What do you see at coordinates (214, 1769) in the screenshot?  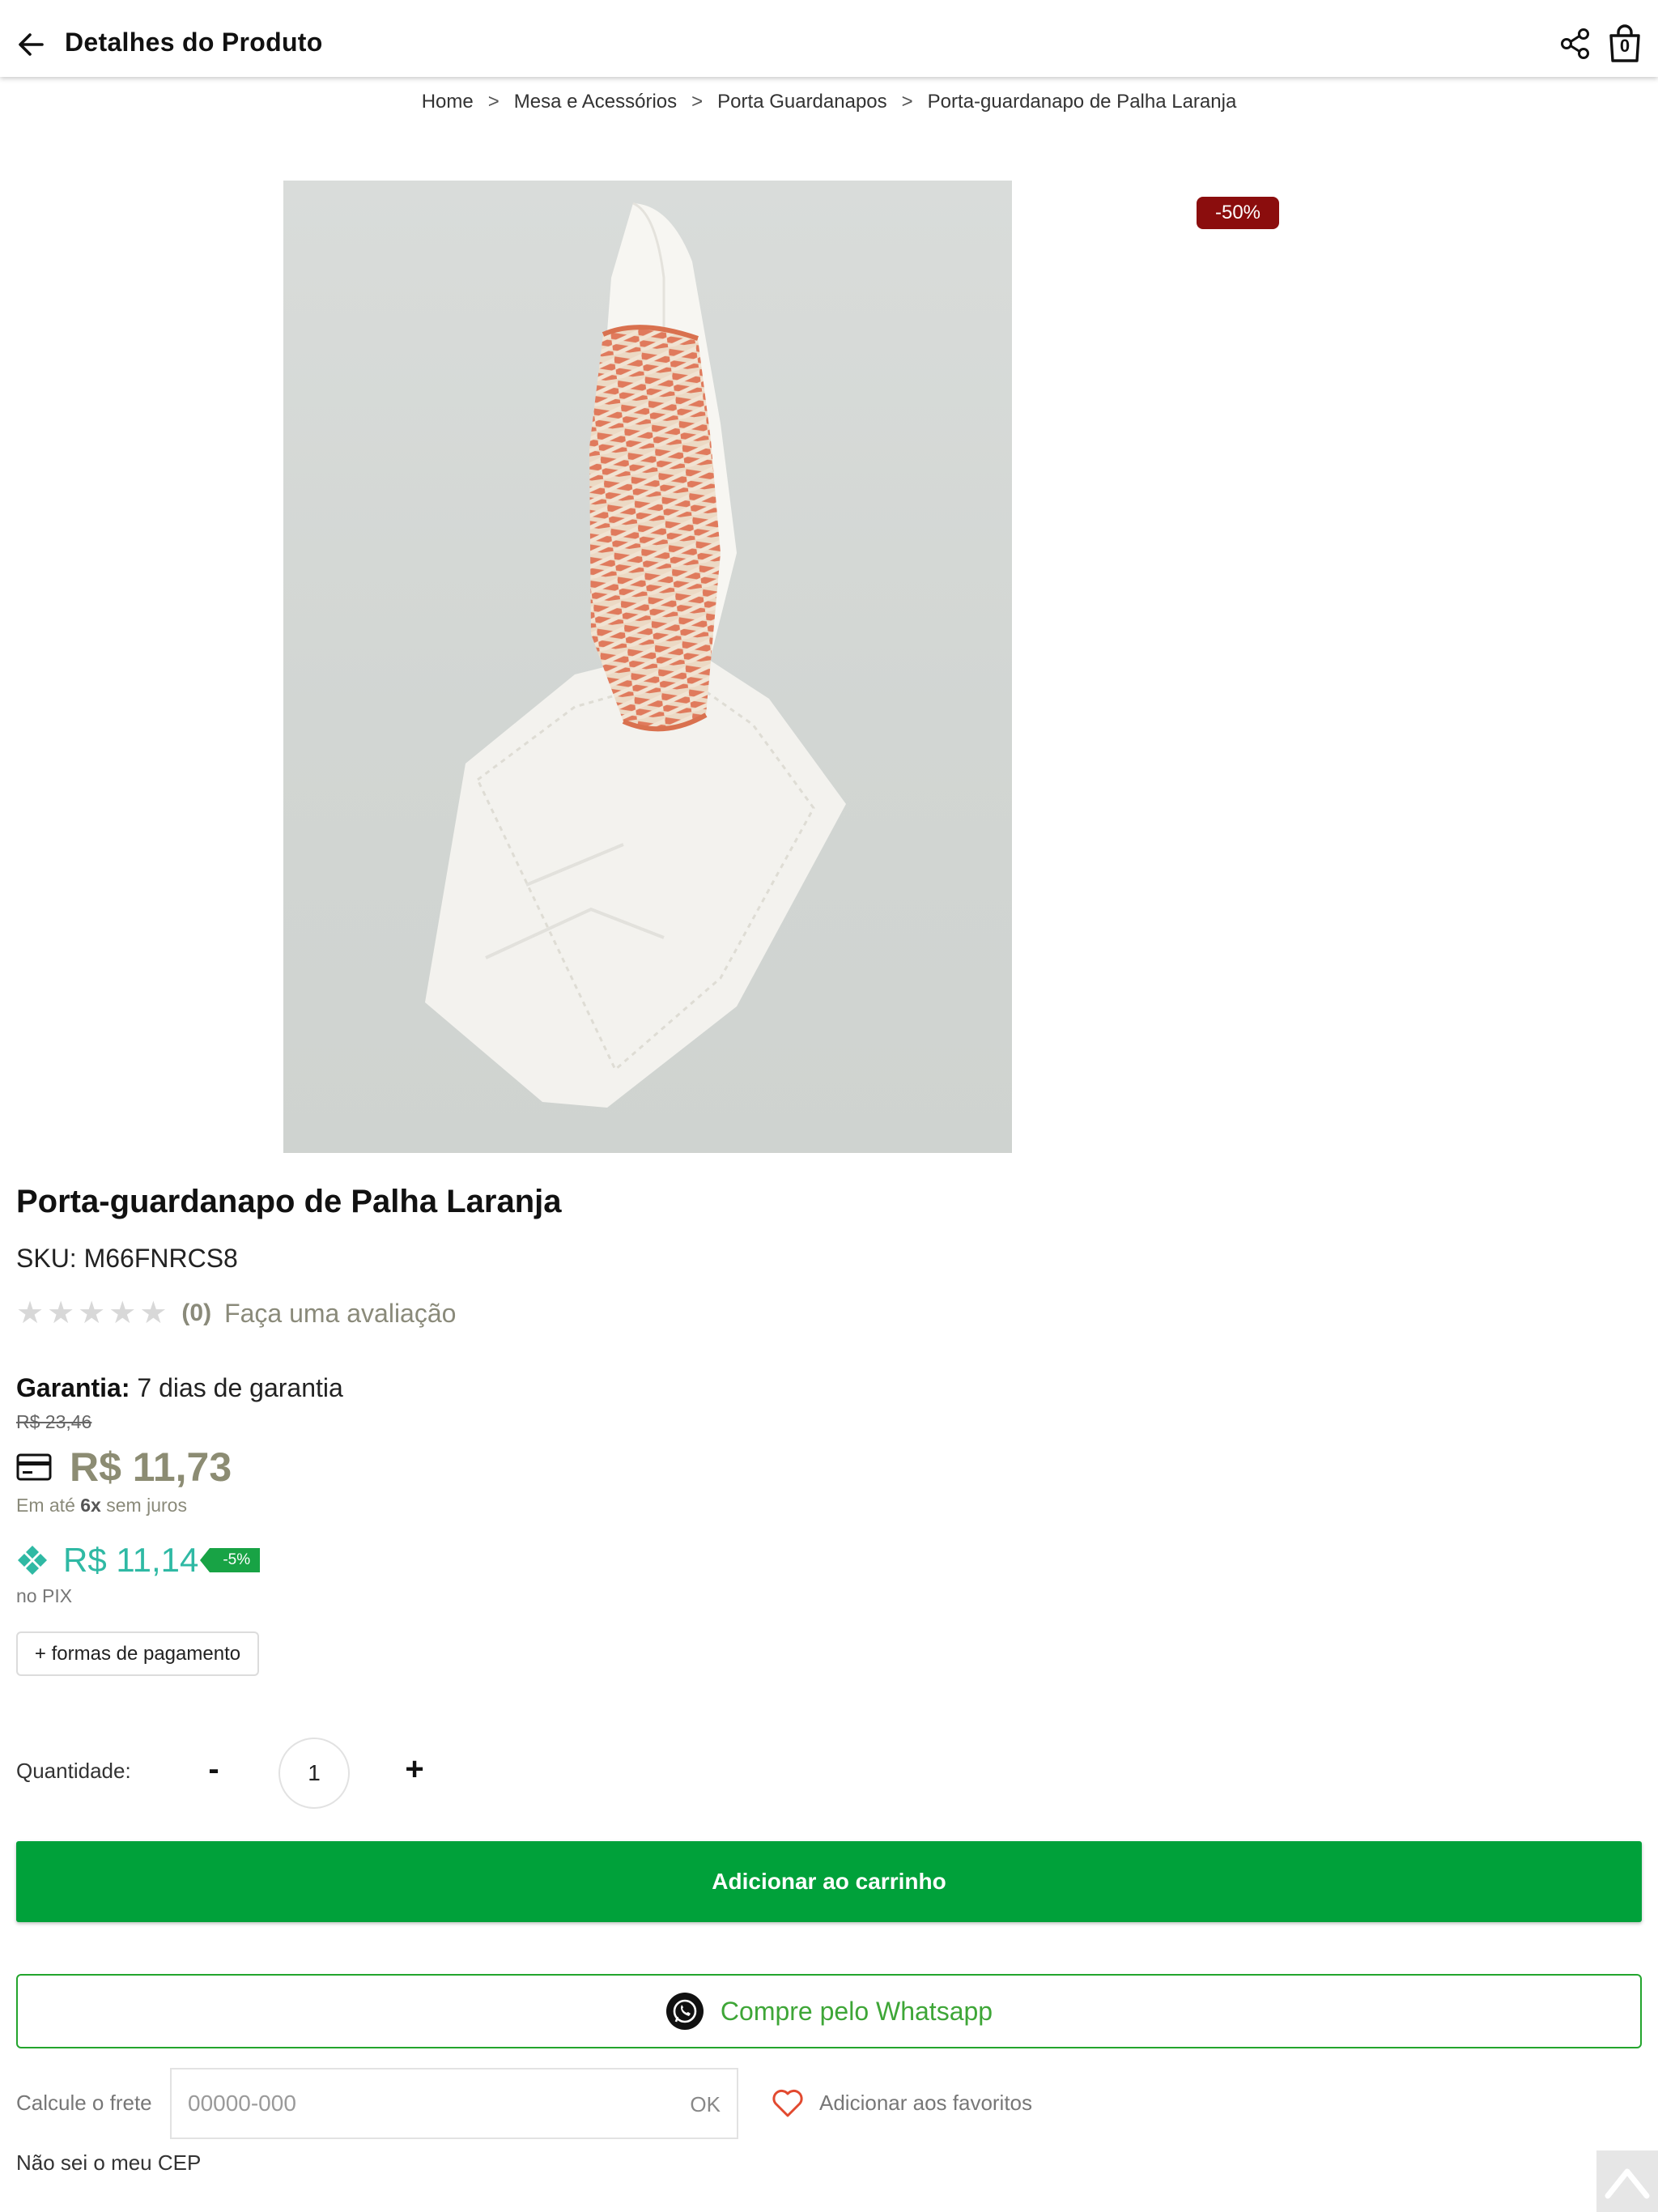 I see `quantity-decrease-button: -` at bounding box center [214, 1769].